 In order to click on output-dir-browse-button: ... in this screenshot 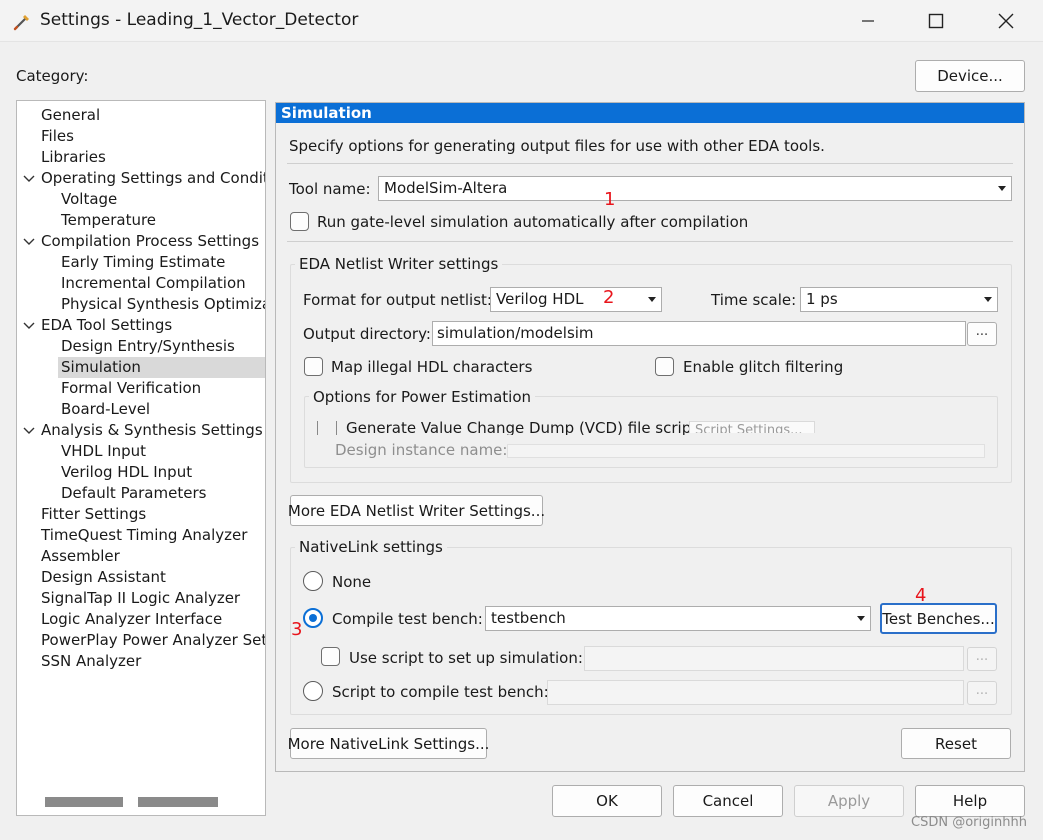, I will do `click(982, 334)`.